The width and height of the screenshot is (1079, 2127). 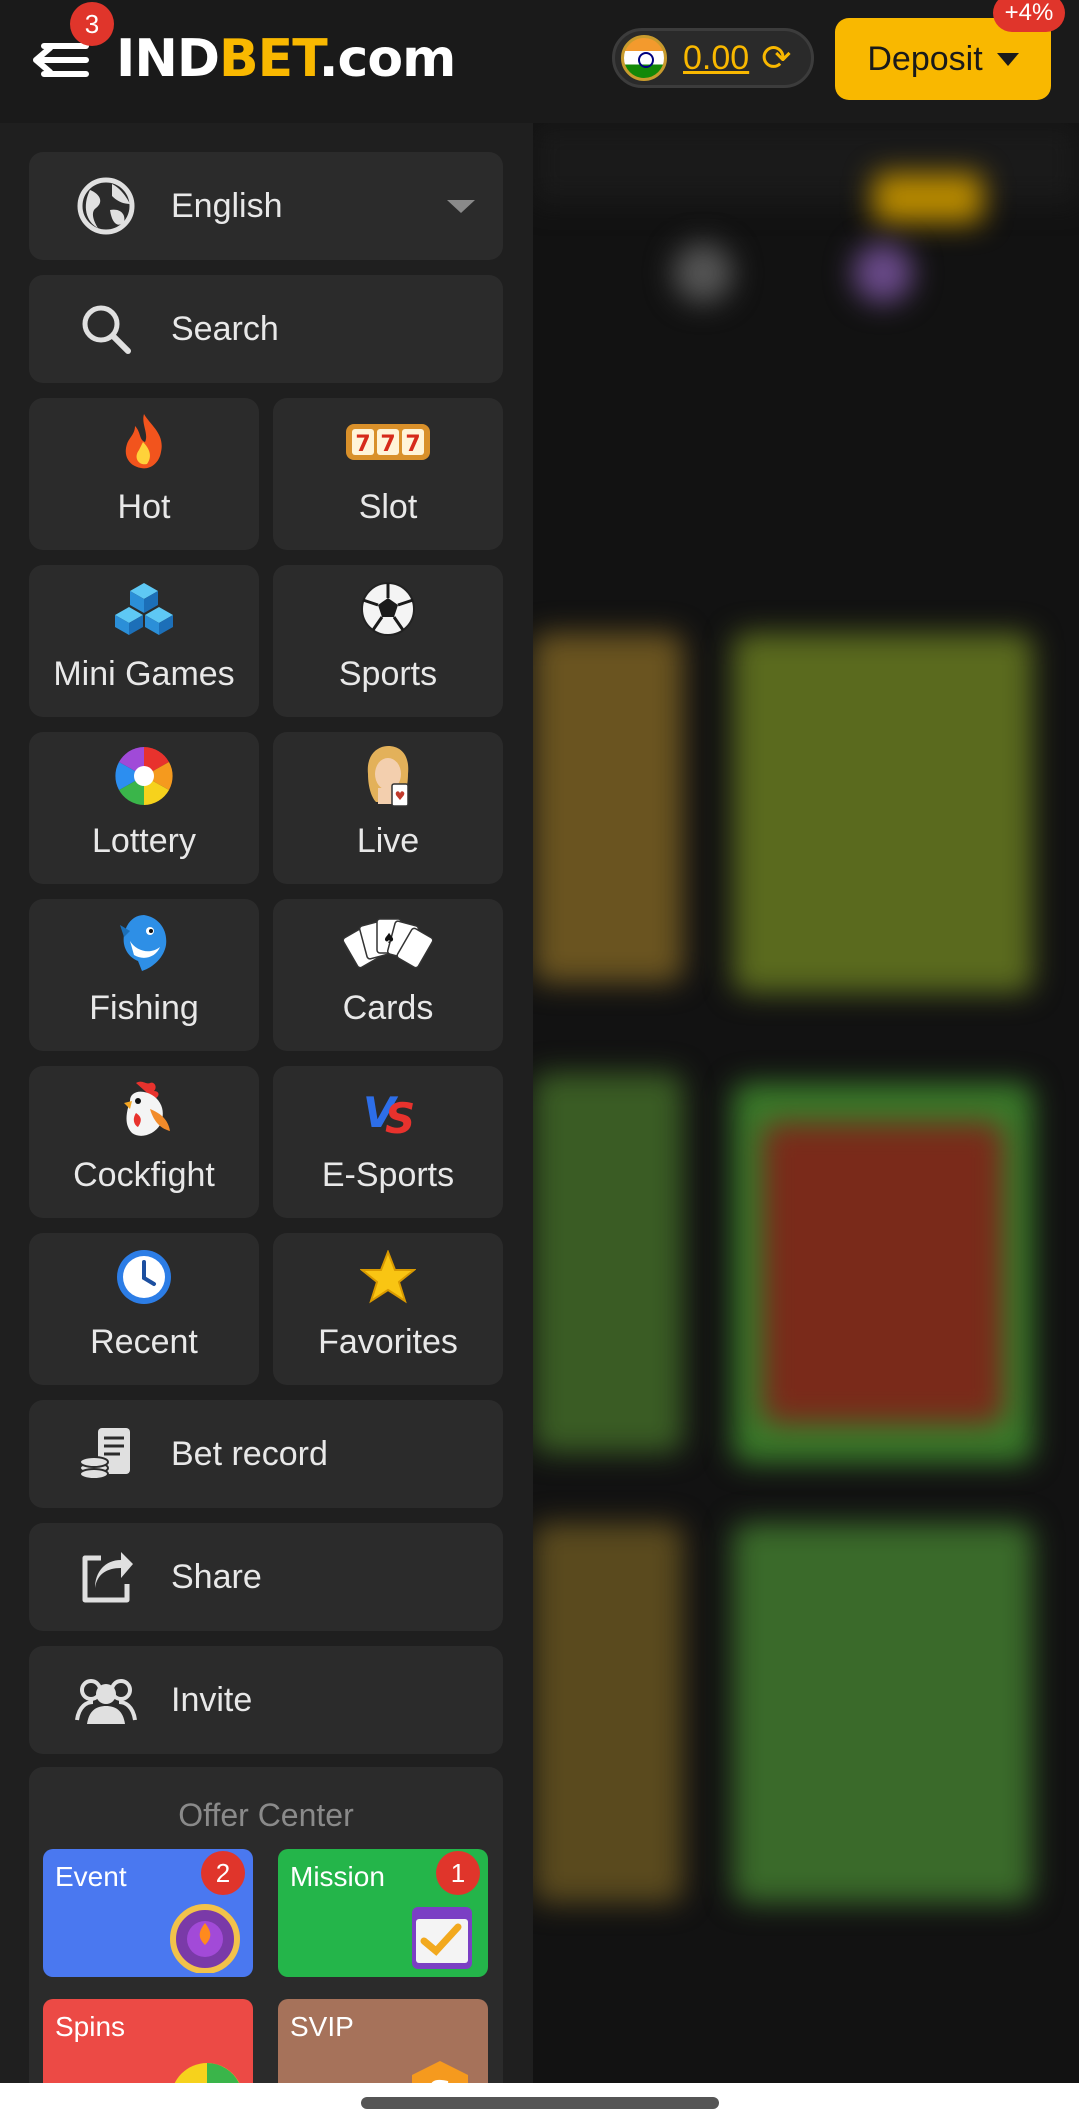 What do you see at coordinates (388, 1277) in the screenshot?
I see `star-icon` at bounding box center [388, 1277].